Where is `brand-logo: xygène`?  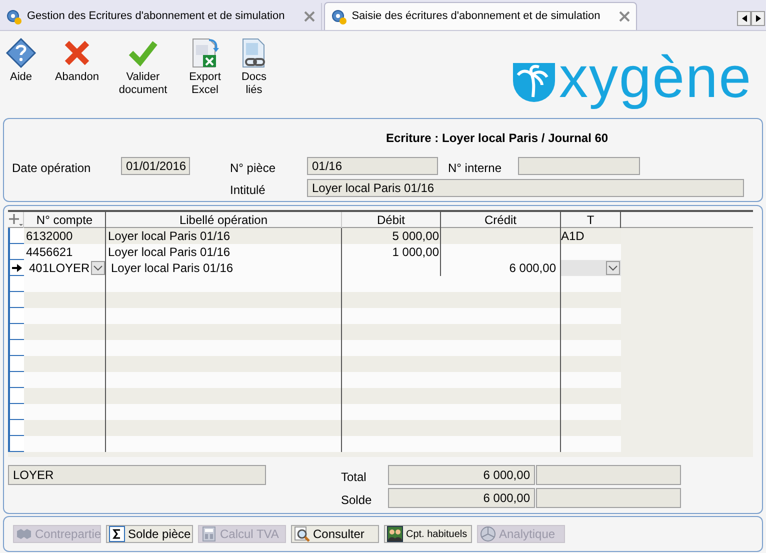
brand-logo: xygène is located at coordinates (655, 78).